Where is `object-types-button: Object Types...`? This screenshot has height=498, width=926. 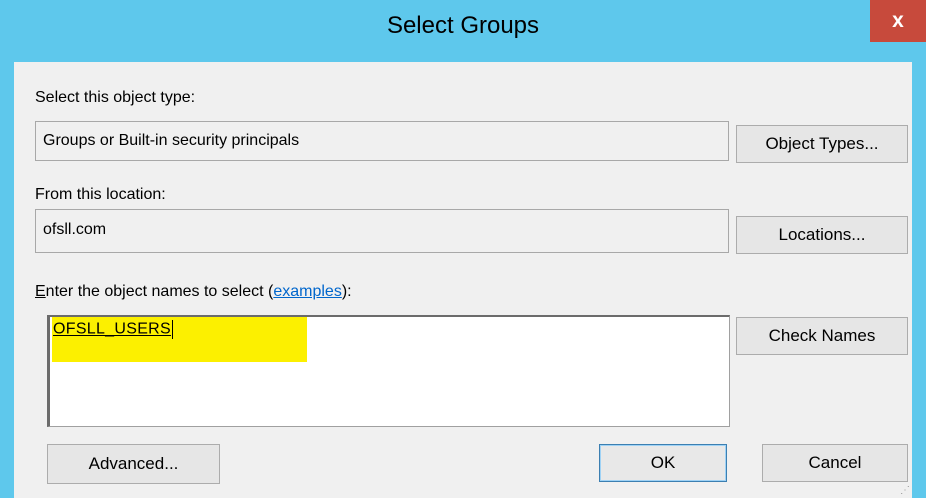
object-types-button: Object Types... is located at coordinates (822, 144).